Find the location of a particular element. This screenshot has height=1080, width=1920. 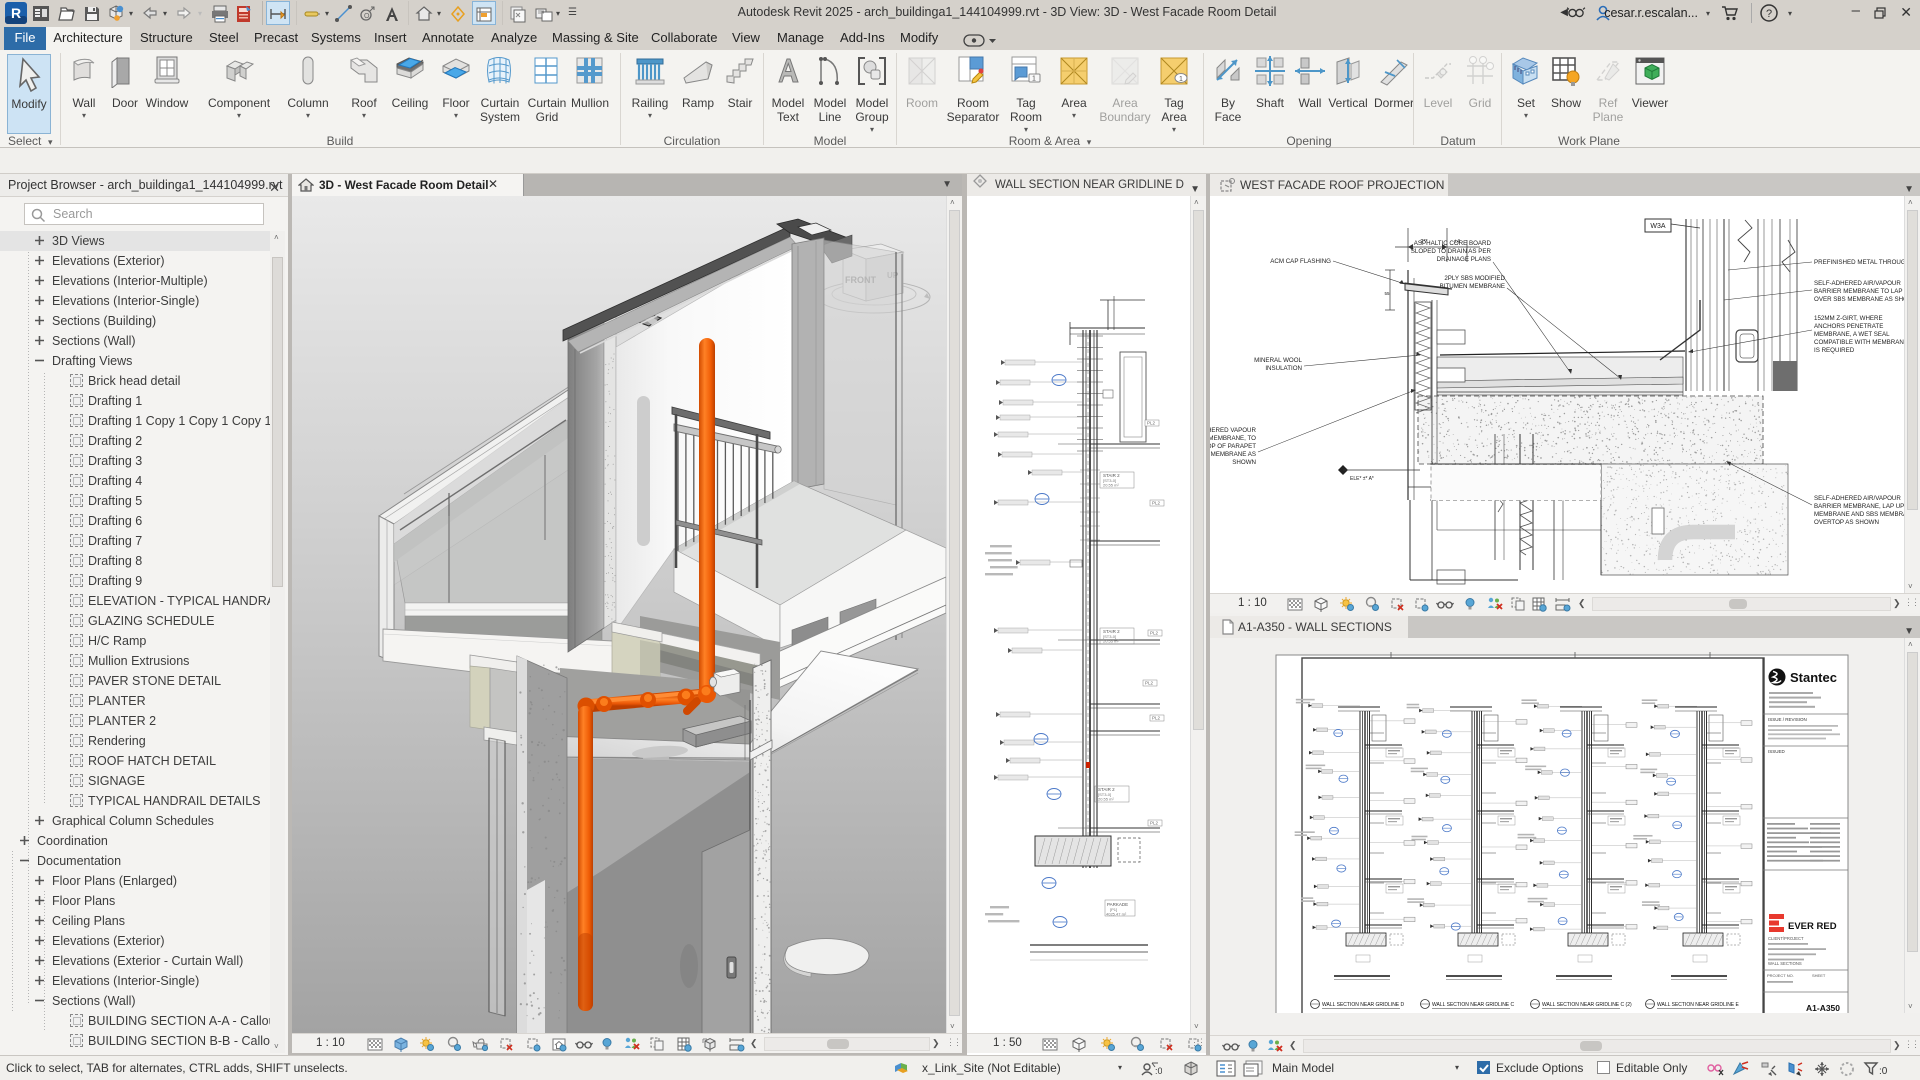

svg-text: PREFINISHED METAL THROUGH-WA is located at coordinates (1859, 262).